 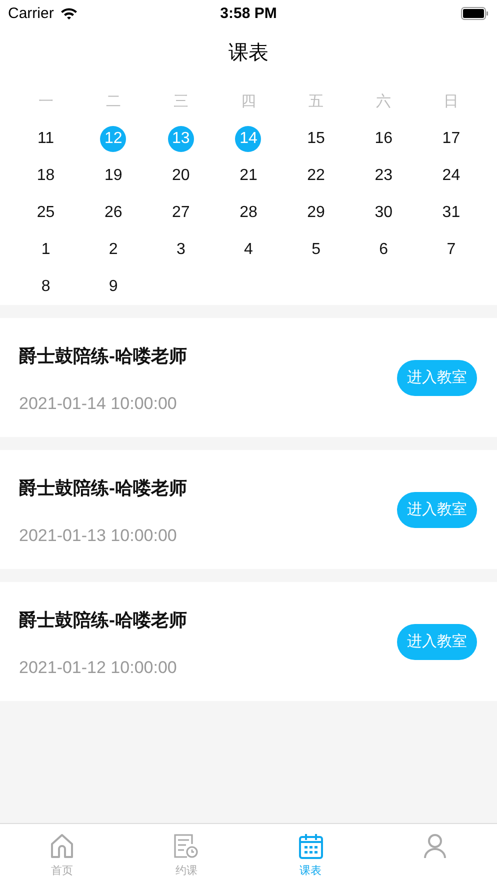 What do you see at coordinates (383, 139) in the screenshot?
I see `calendar-day: 16` at bounding box center [383, 139].